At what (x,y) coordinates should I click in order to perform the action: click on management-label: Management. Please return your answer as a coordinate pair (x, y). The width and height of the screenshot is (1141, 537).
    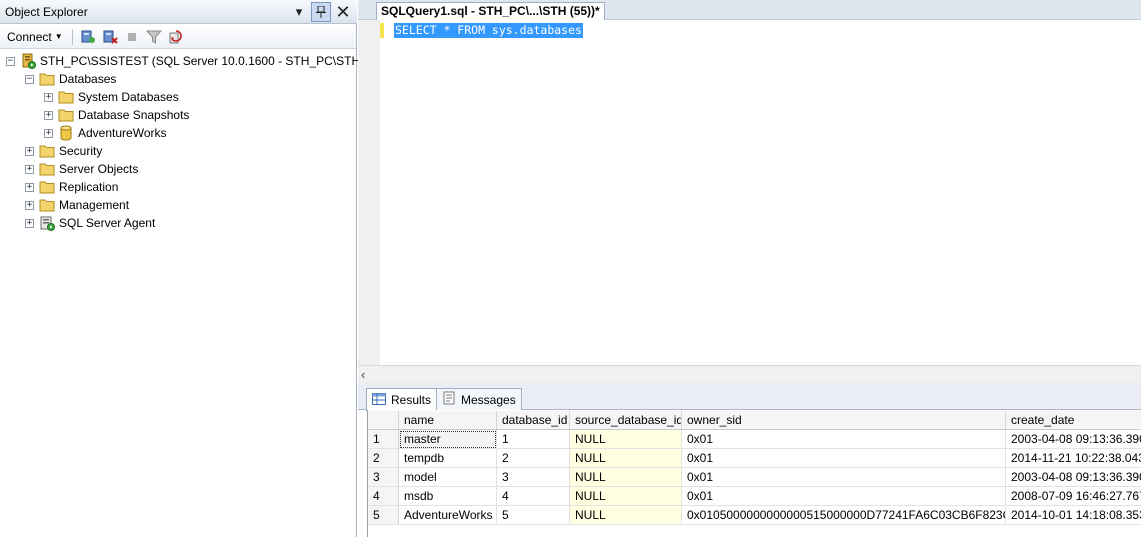
    Looking at the image, I should click on (94, 205).